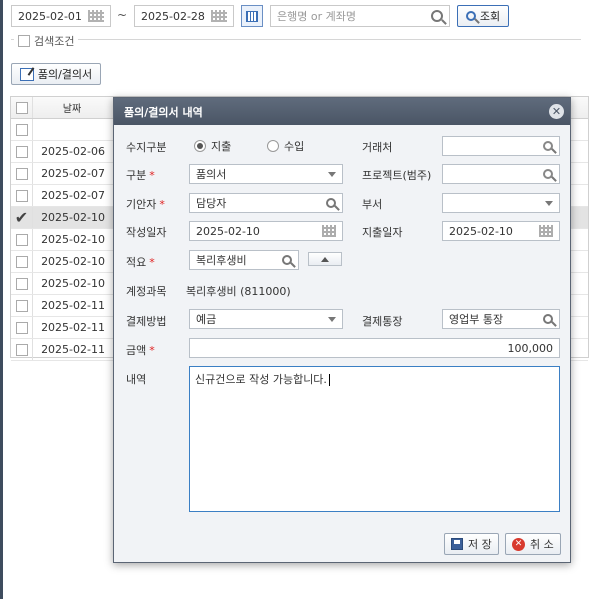 This screenshot has height=599, width=589. I want to click on header-check-cell, so click(22, 107).